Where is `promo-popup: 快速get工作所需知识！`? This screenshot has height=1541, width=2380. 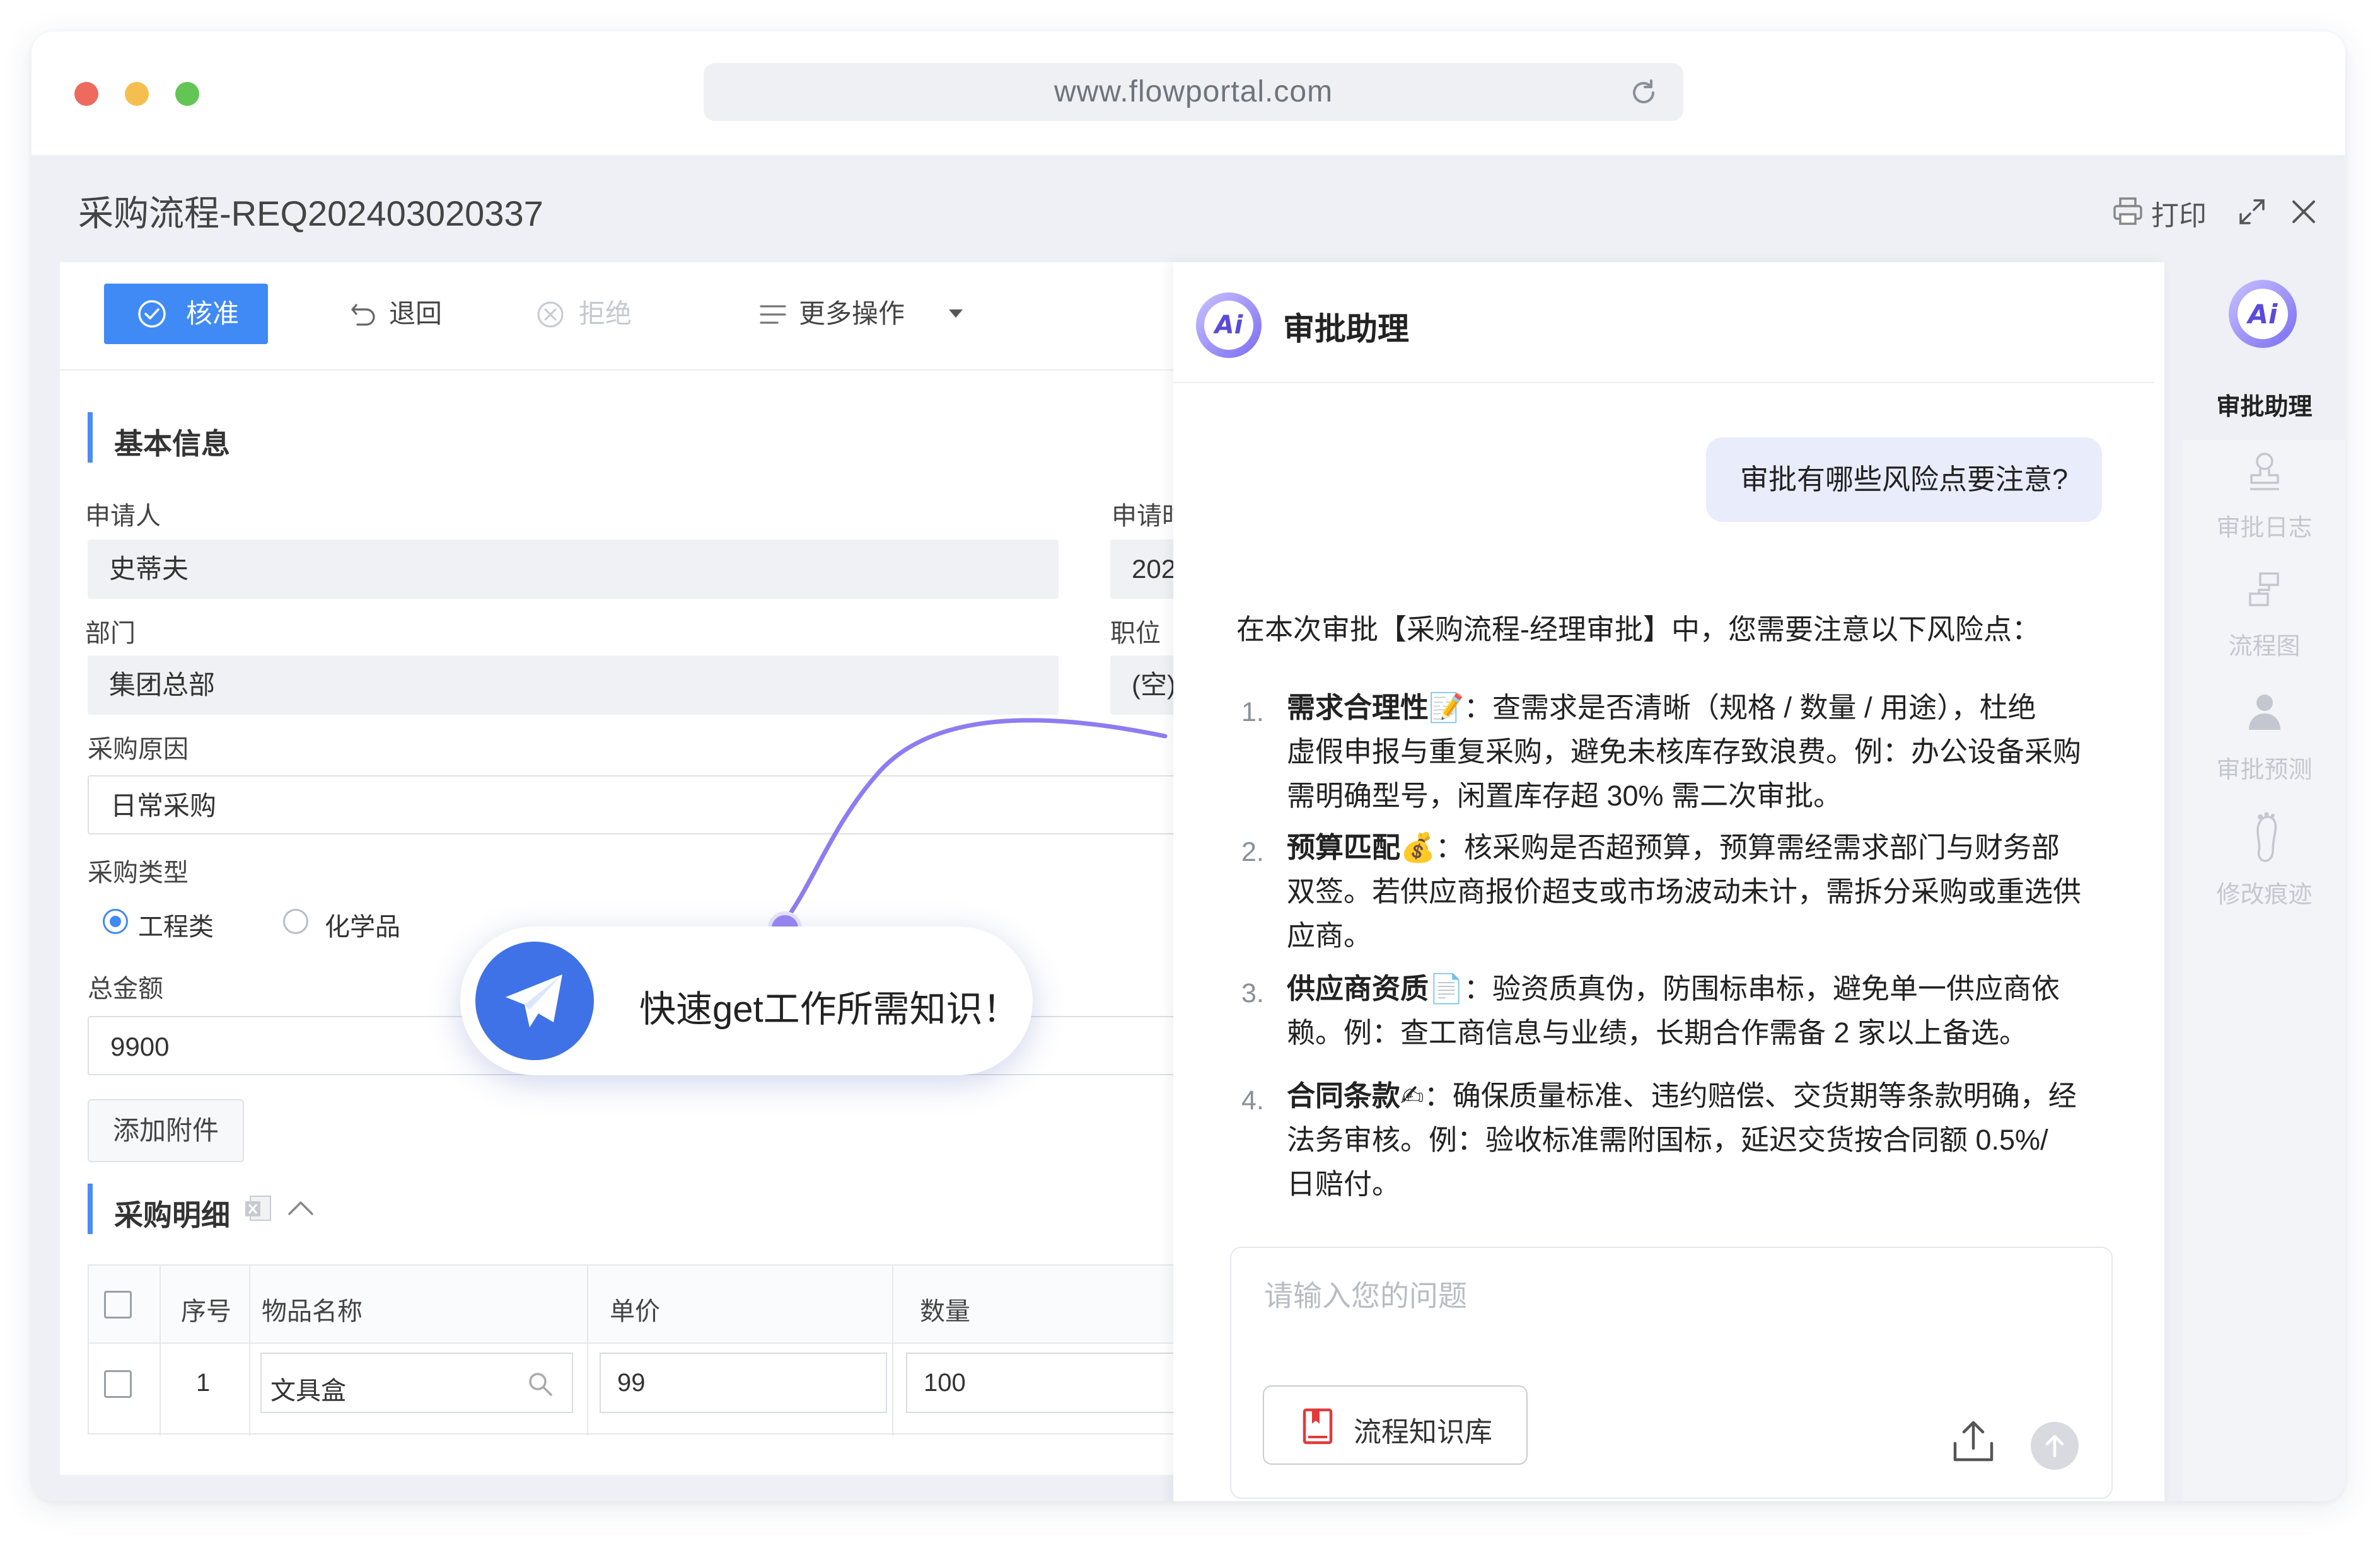
promo-popup: 快速get工作所需知识！ is located at coordinates (746, 1000).